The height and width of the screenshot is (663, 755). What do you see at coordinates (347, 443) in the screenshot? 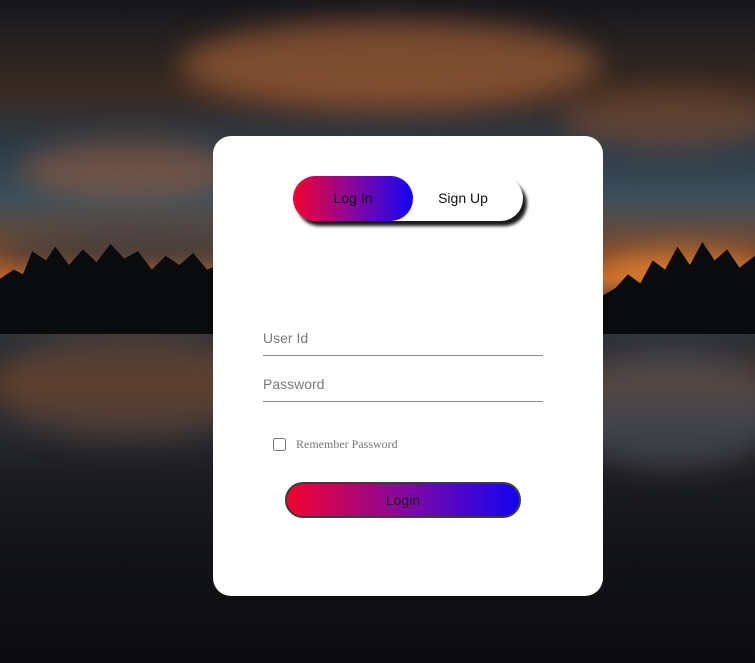
I see `remember-password-label: Remember Password` at bounding box center [347, 443].